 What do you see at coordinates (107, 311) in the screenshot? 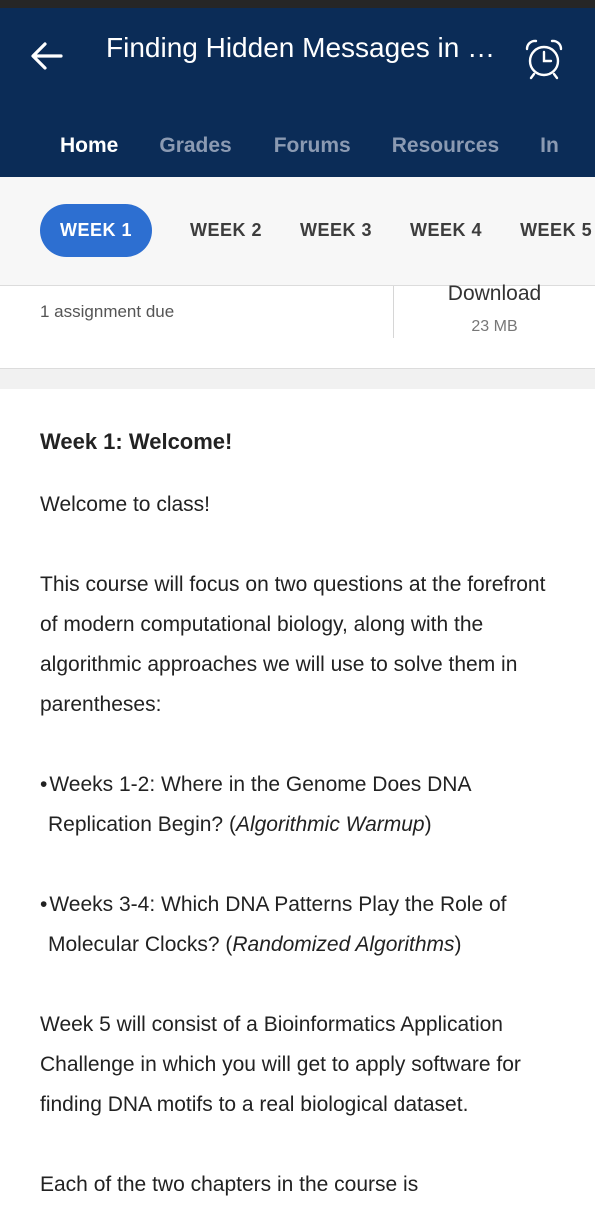
I see `assignment-due-text: 1 assignment due` at bounding box center [107, 311].